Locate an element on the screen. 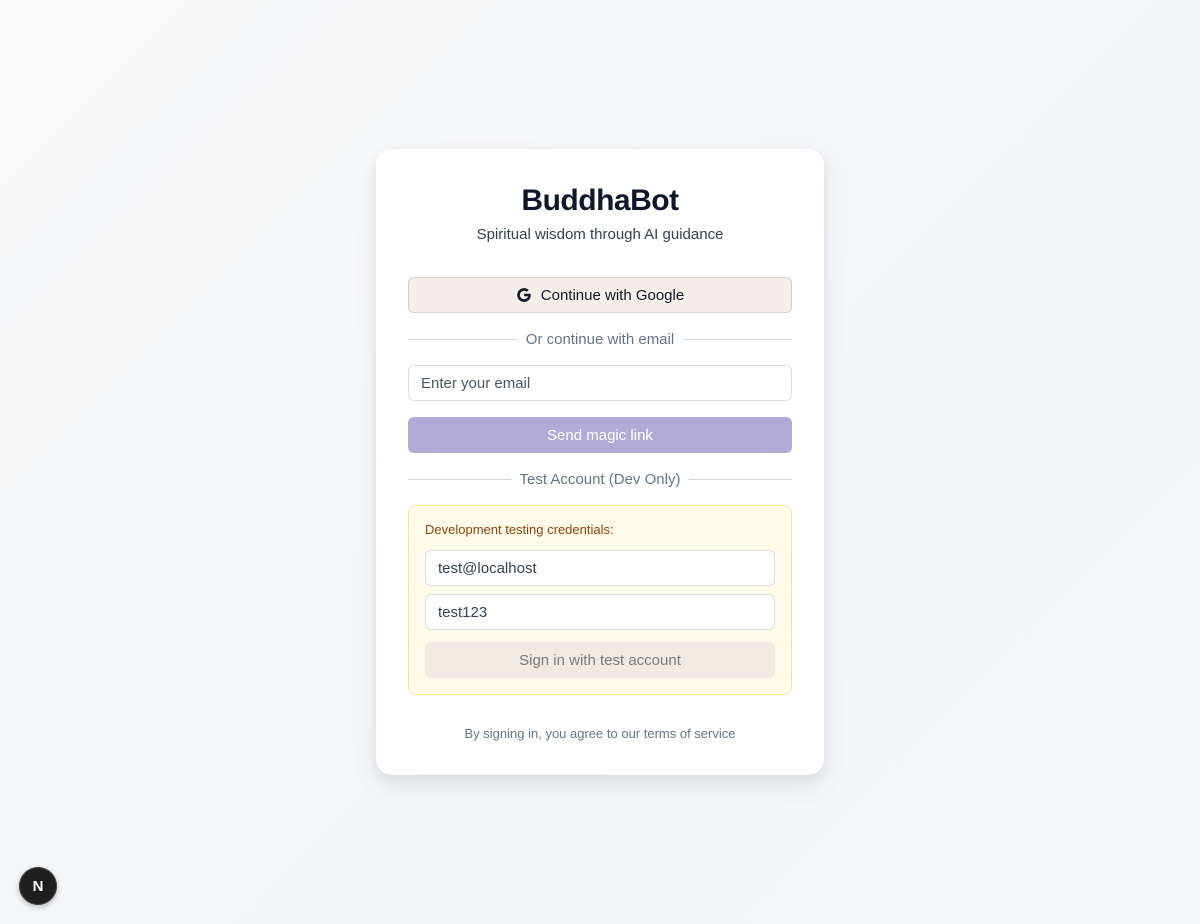  email-input is located at coordinates (600, 383).